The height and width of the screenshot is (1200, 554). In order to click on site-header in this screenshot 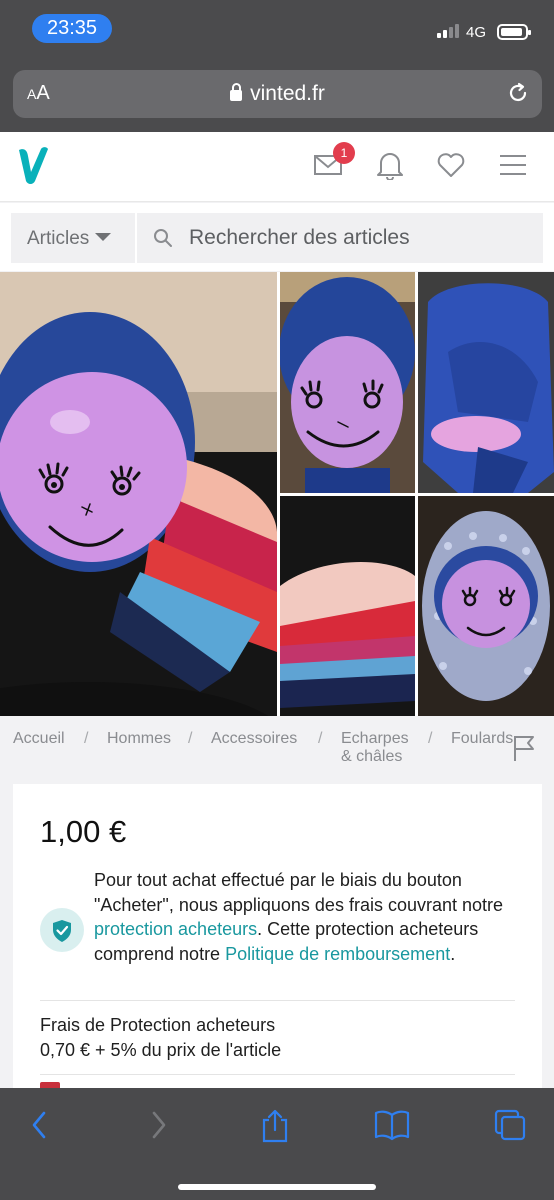, I will do `click(277, 167)`.